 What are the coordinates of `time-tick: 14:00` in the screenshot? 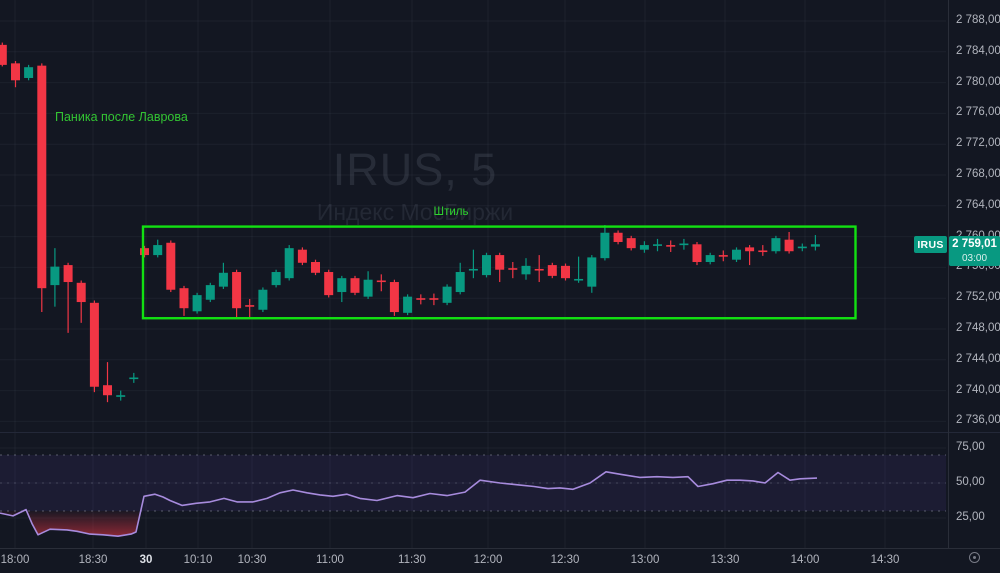 It's located at (805, 560).